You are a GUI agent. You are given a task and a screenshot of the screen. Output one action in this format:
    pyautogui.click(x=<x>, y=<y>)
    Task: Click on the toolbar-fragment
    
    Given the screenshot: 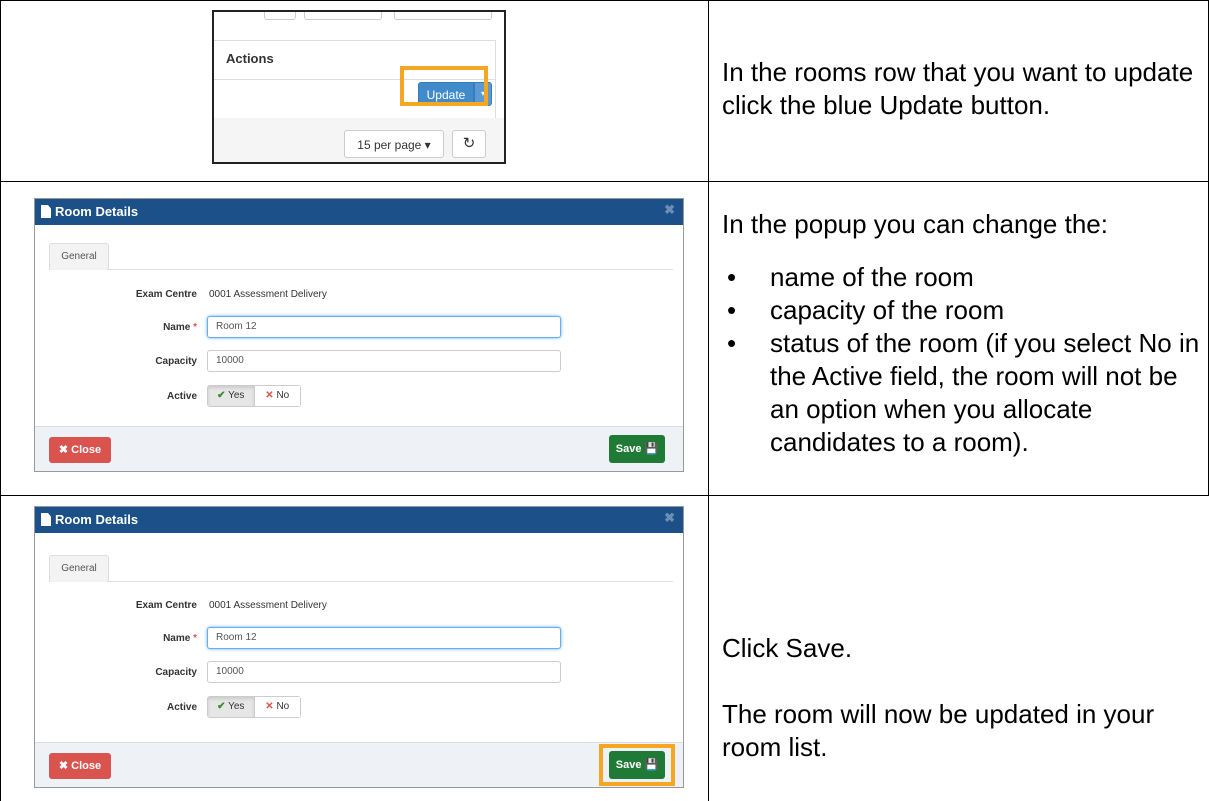 What is the action you would take?
    pyautogui.click(x=359, y=17)
    